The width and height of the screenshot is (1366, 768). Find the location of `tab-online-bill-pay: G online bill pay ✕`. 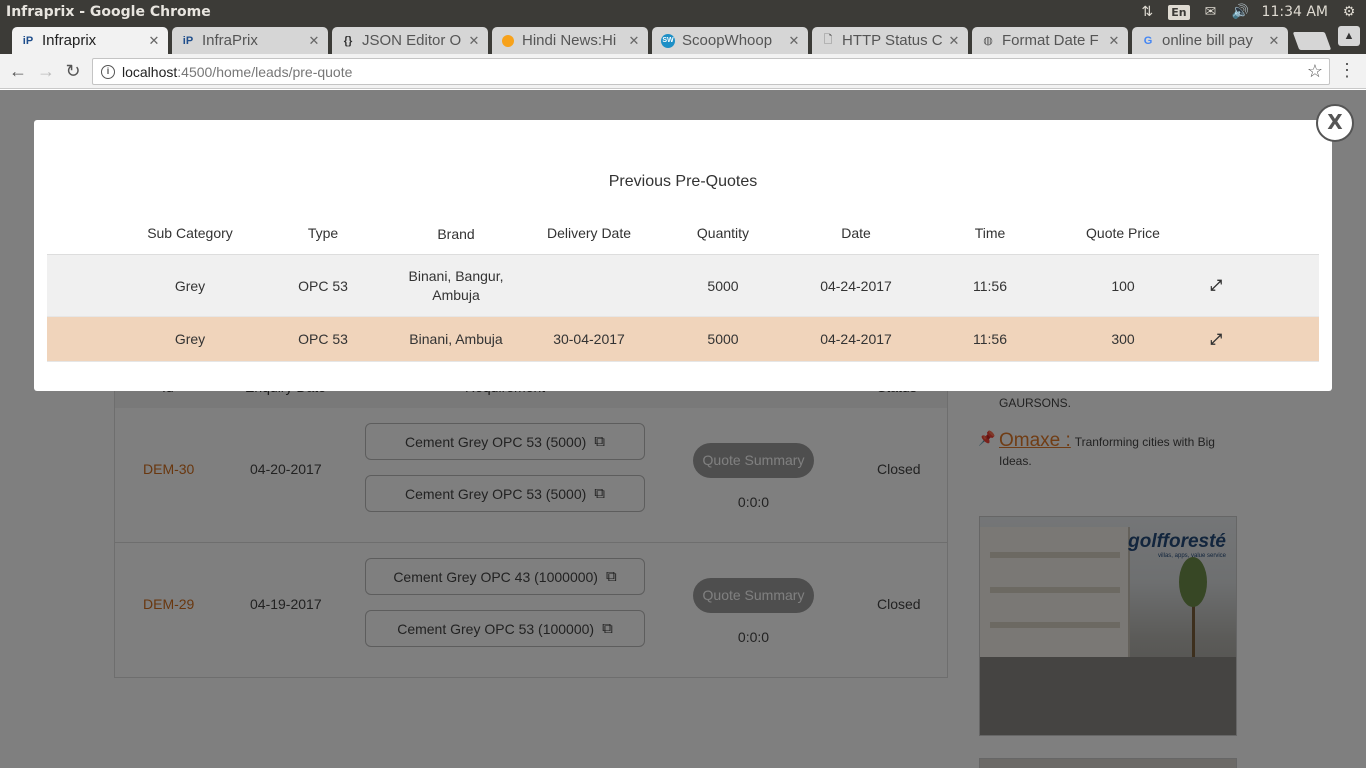

tab-online-bill-pay: G online bill pay ✕ is located at coordinates (1210, 40).